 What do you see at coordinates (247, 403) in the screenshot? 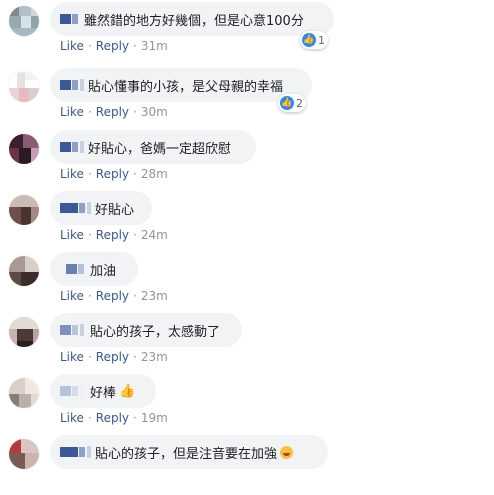
I see `comment: 好棒 👍 Like · Reply · 19m` at bounding box center [247, 403].